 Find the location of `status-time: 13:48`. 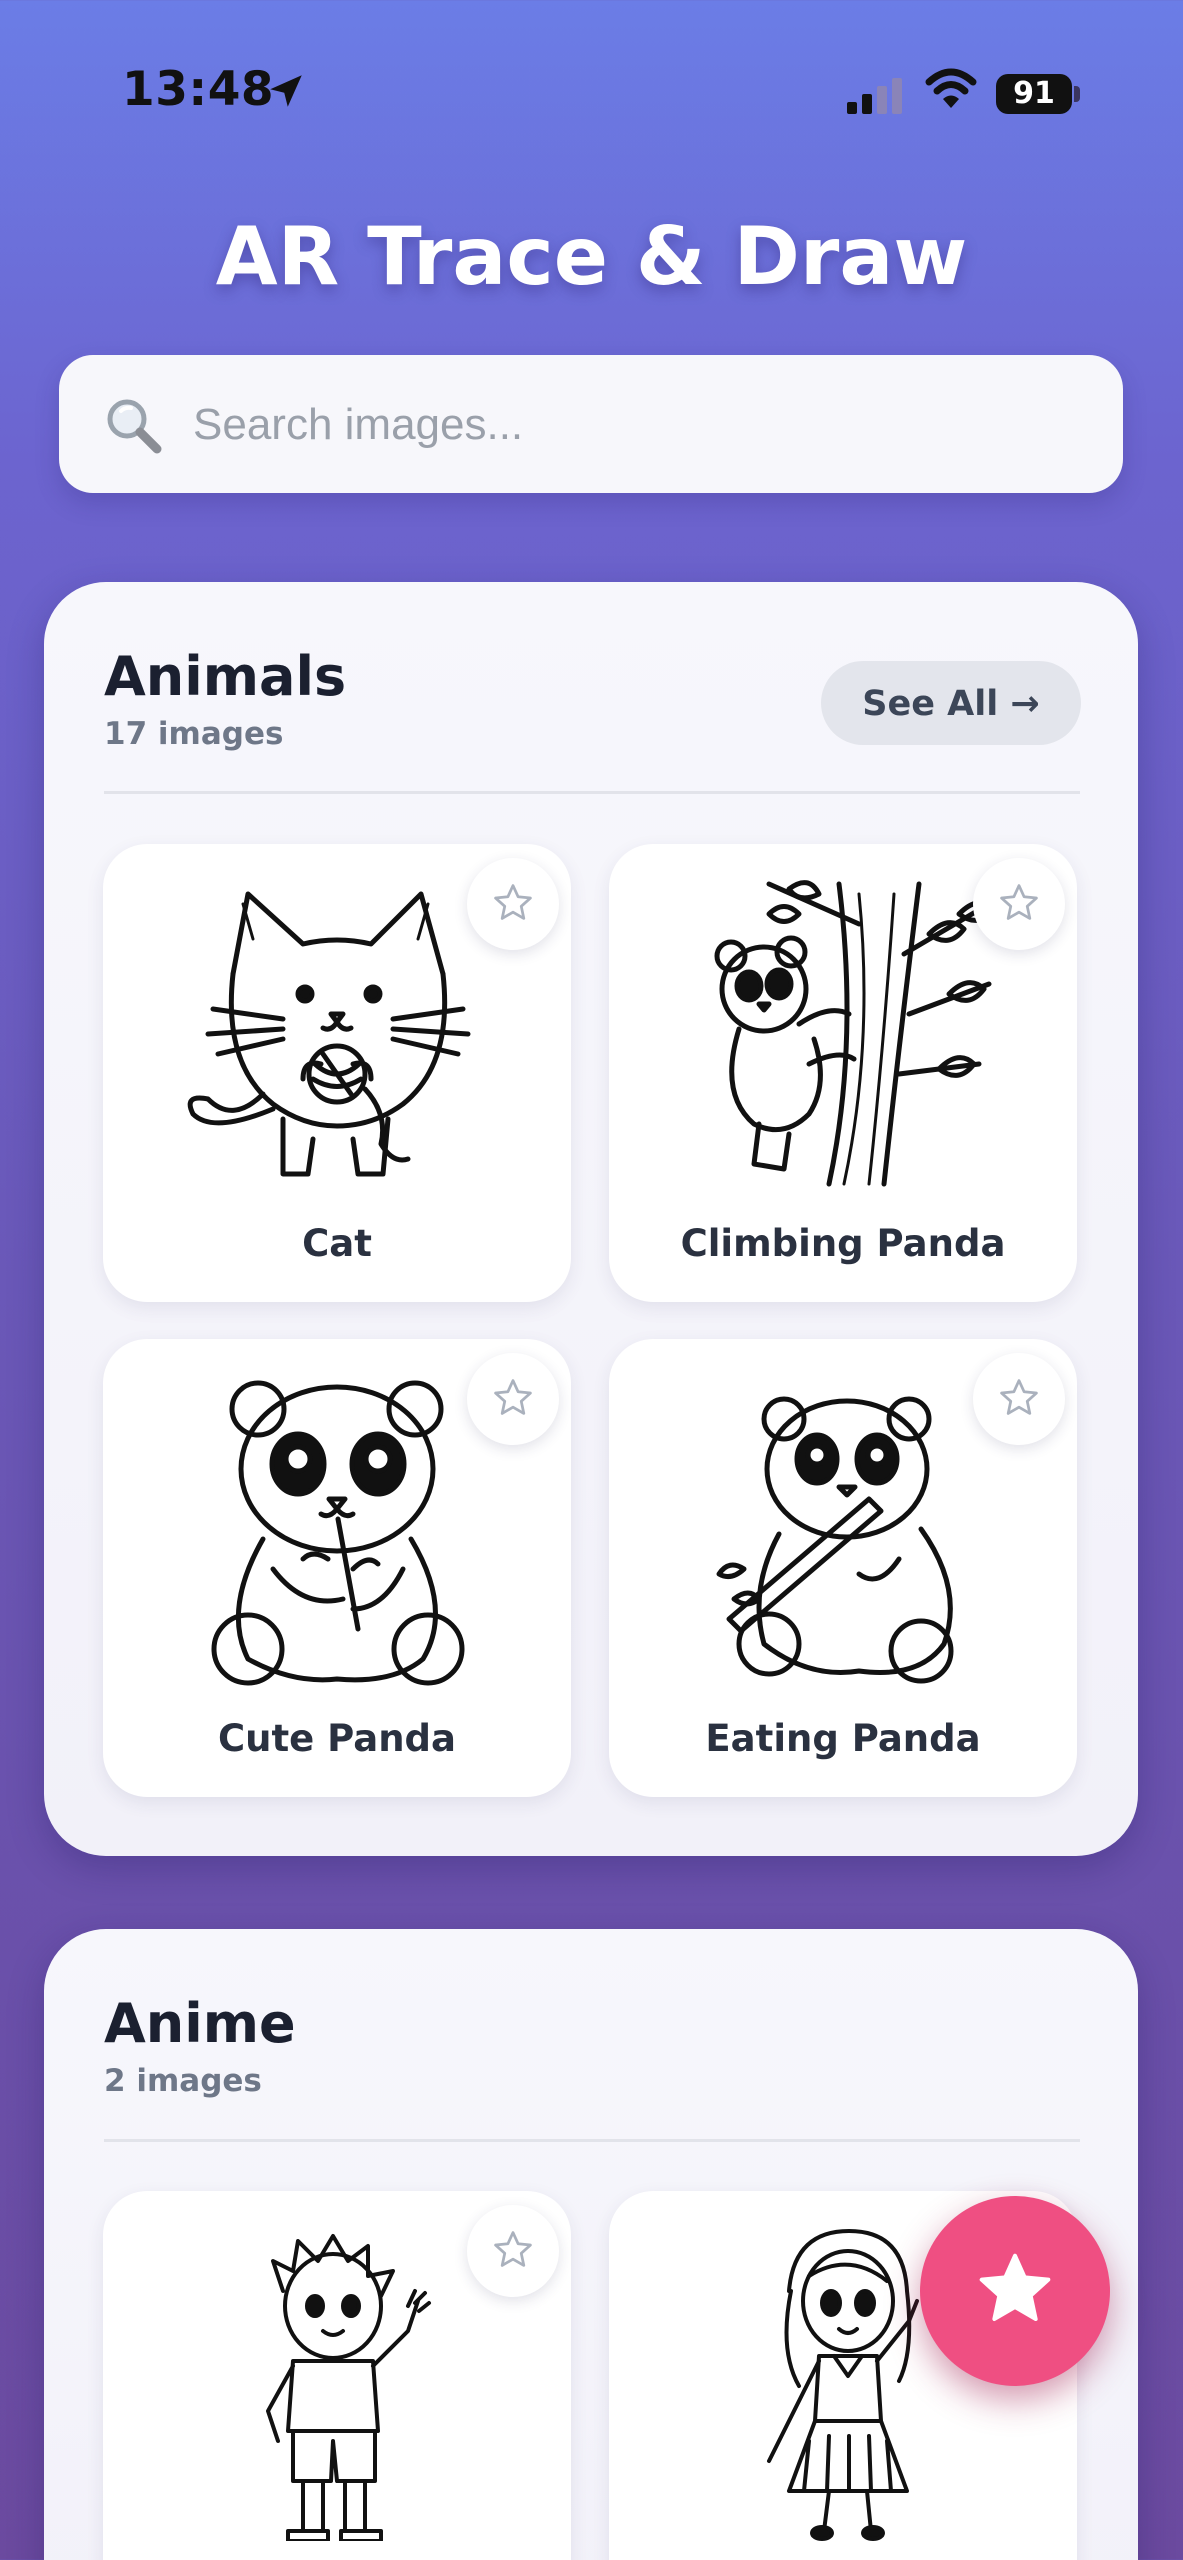

status-time: 13:48 is located at coordinates (198, 89).